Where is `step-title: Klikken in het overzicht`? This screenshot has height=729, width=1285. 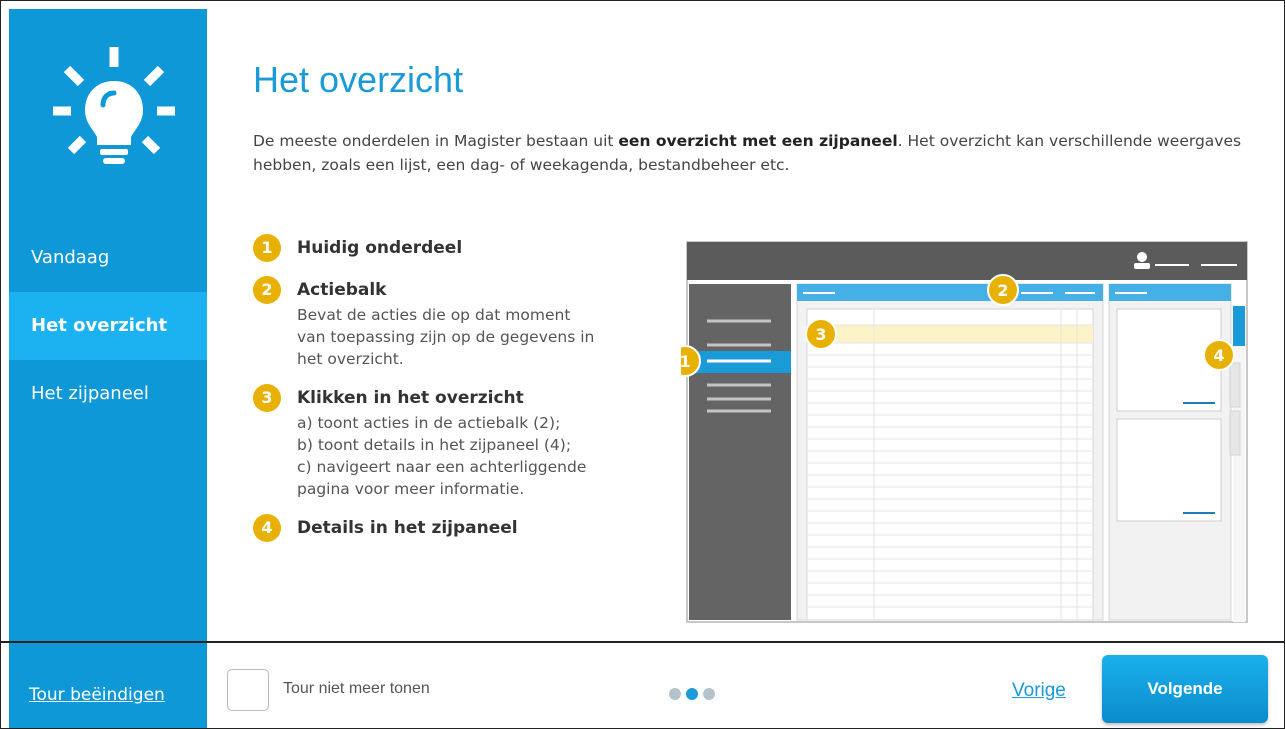
step-title: Klikken in het overzicht is located at coordinates (410, 398).